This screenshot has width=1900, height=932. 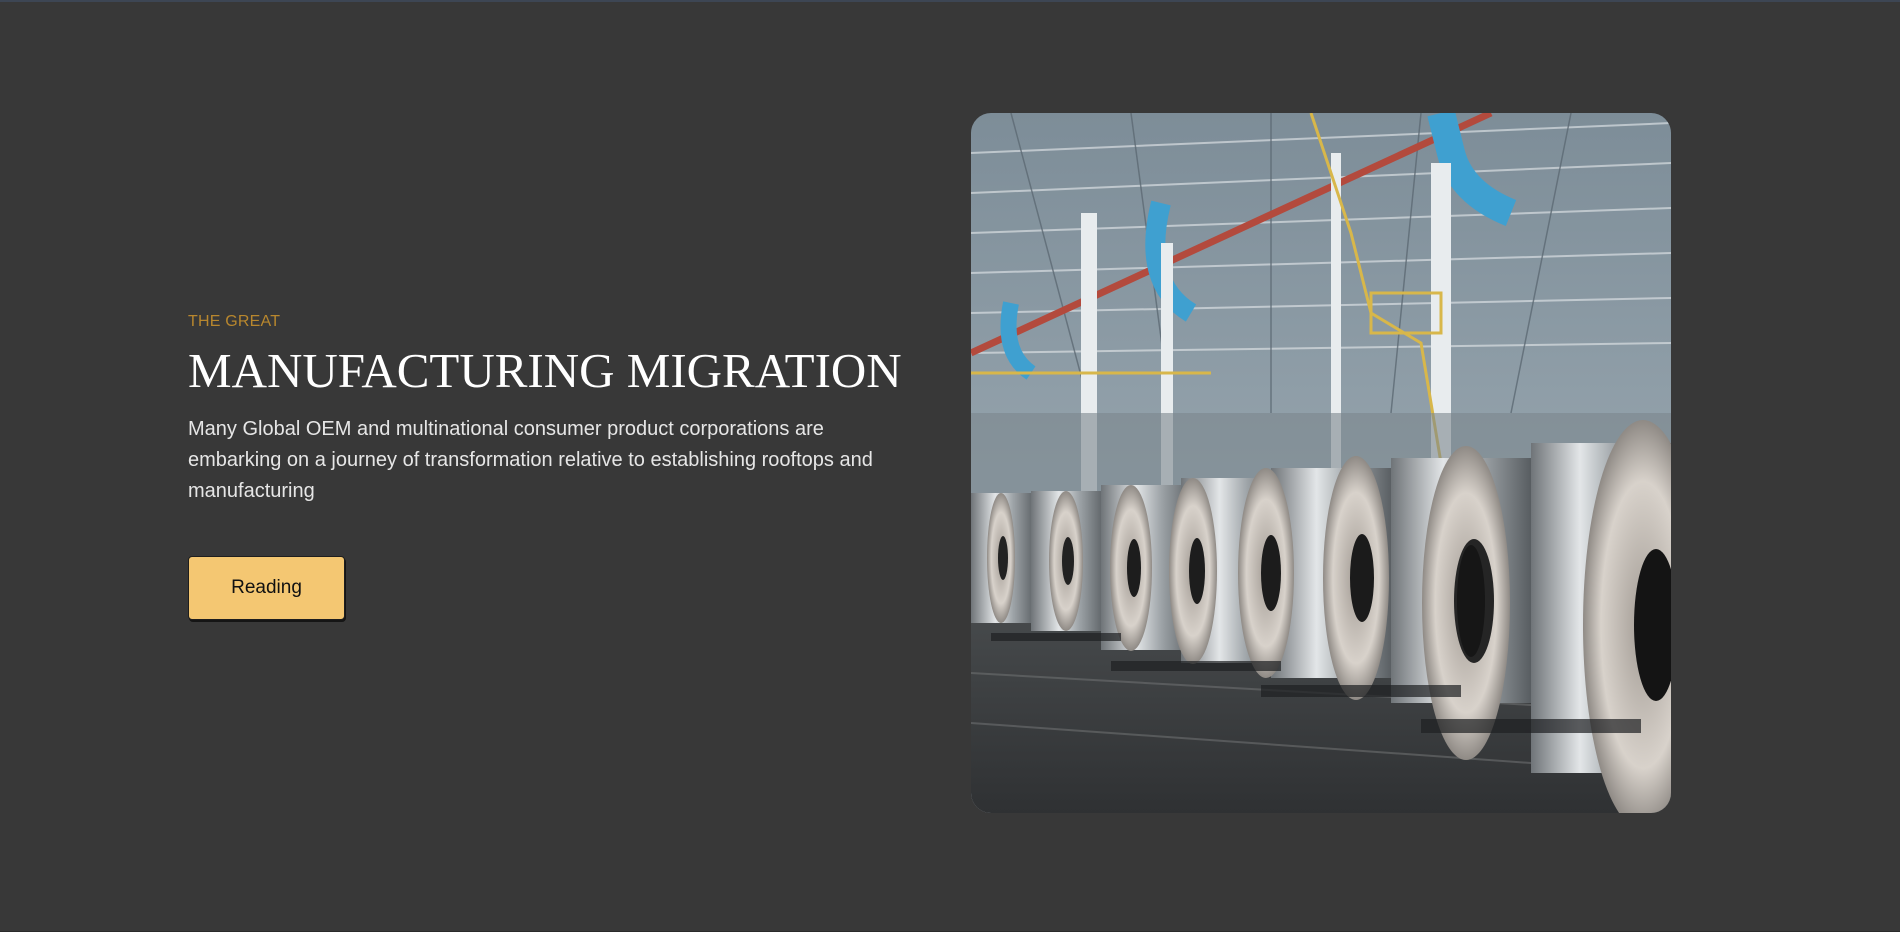 I want to click on hero-title: MANUFACTURING MIGRATION, so click(x=545, y=370).